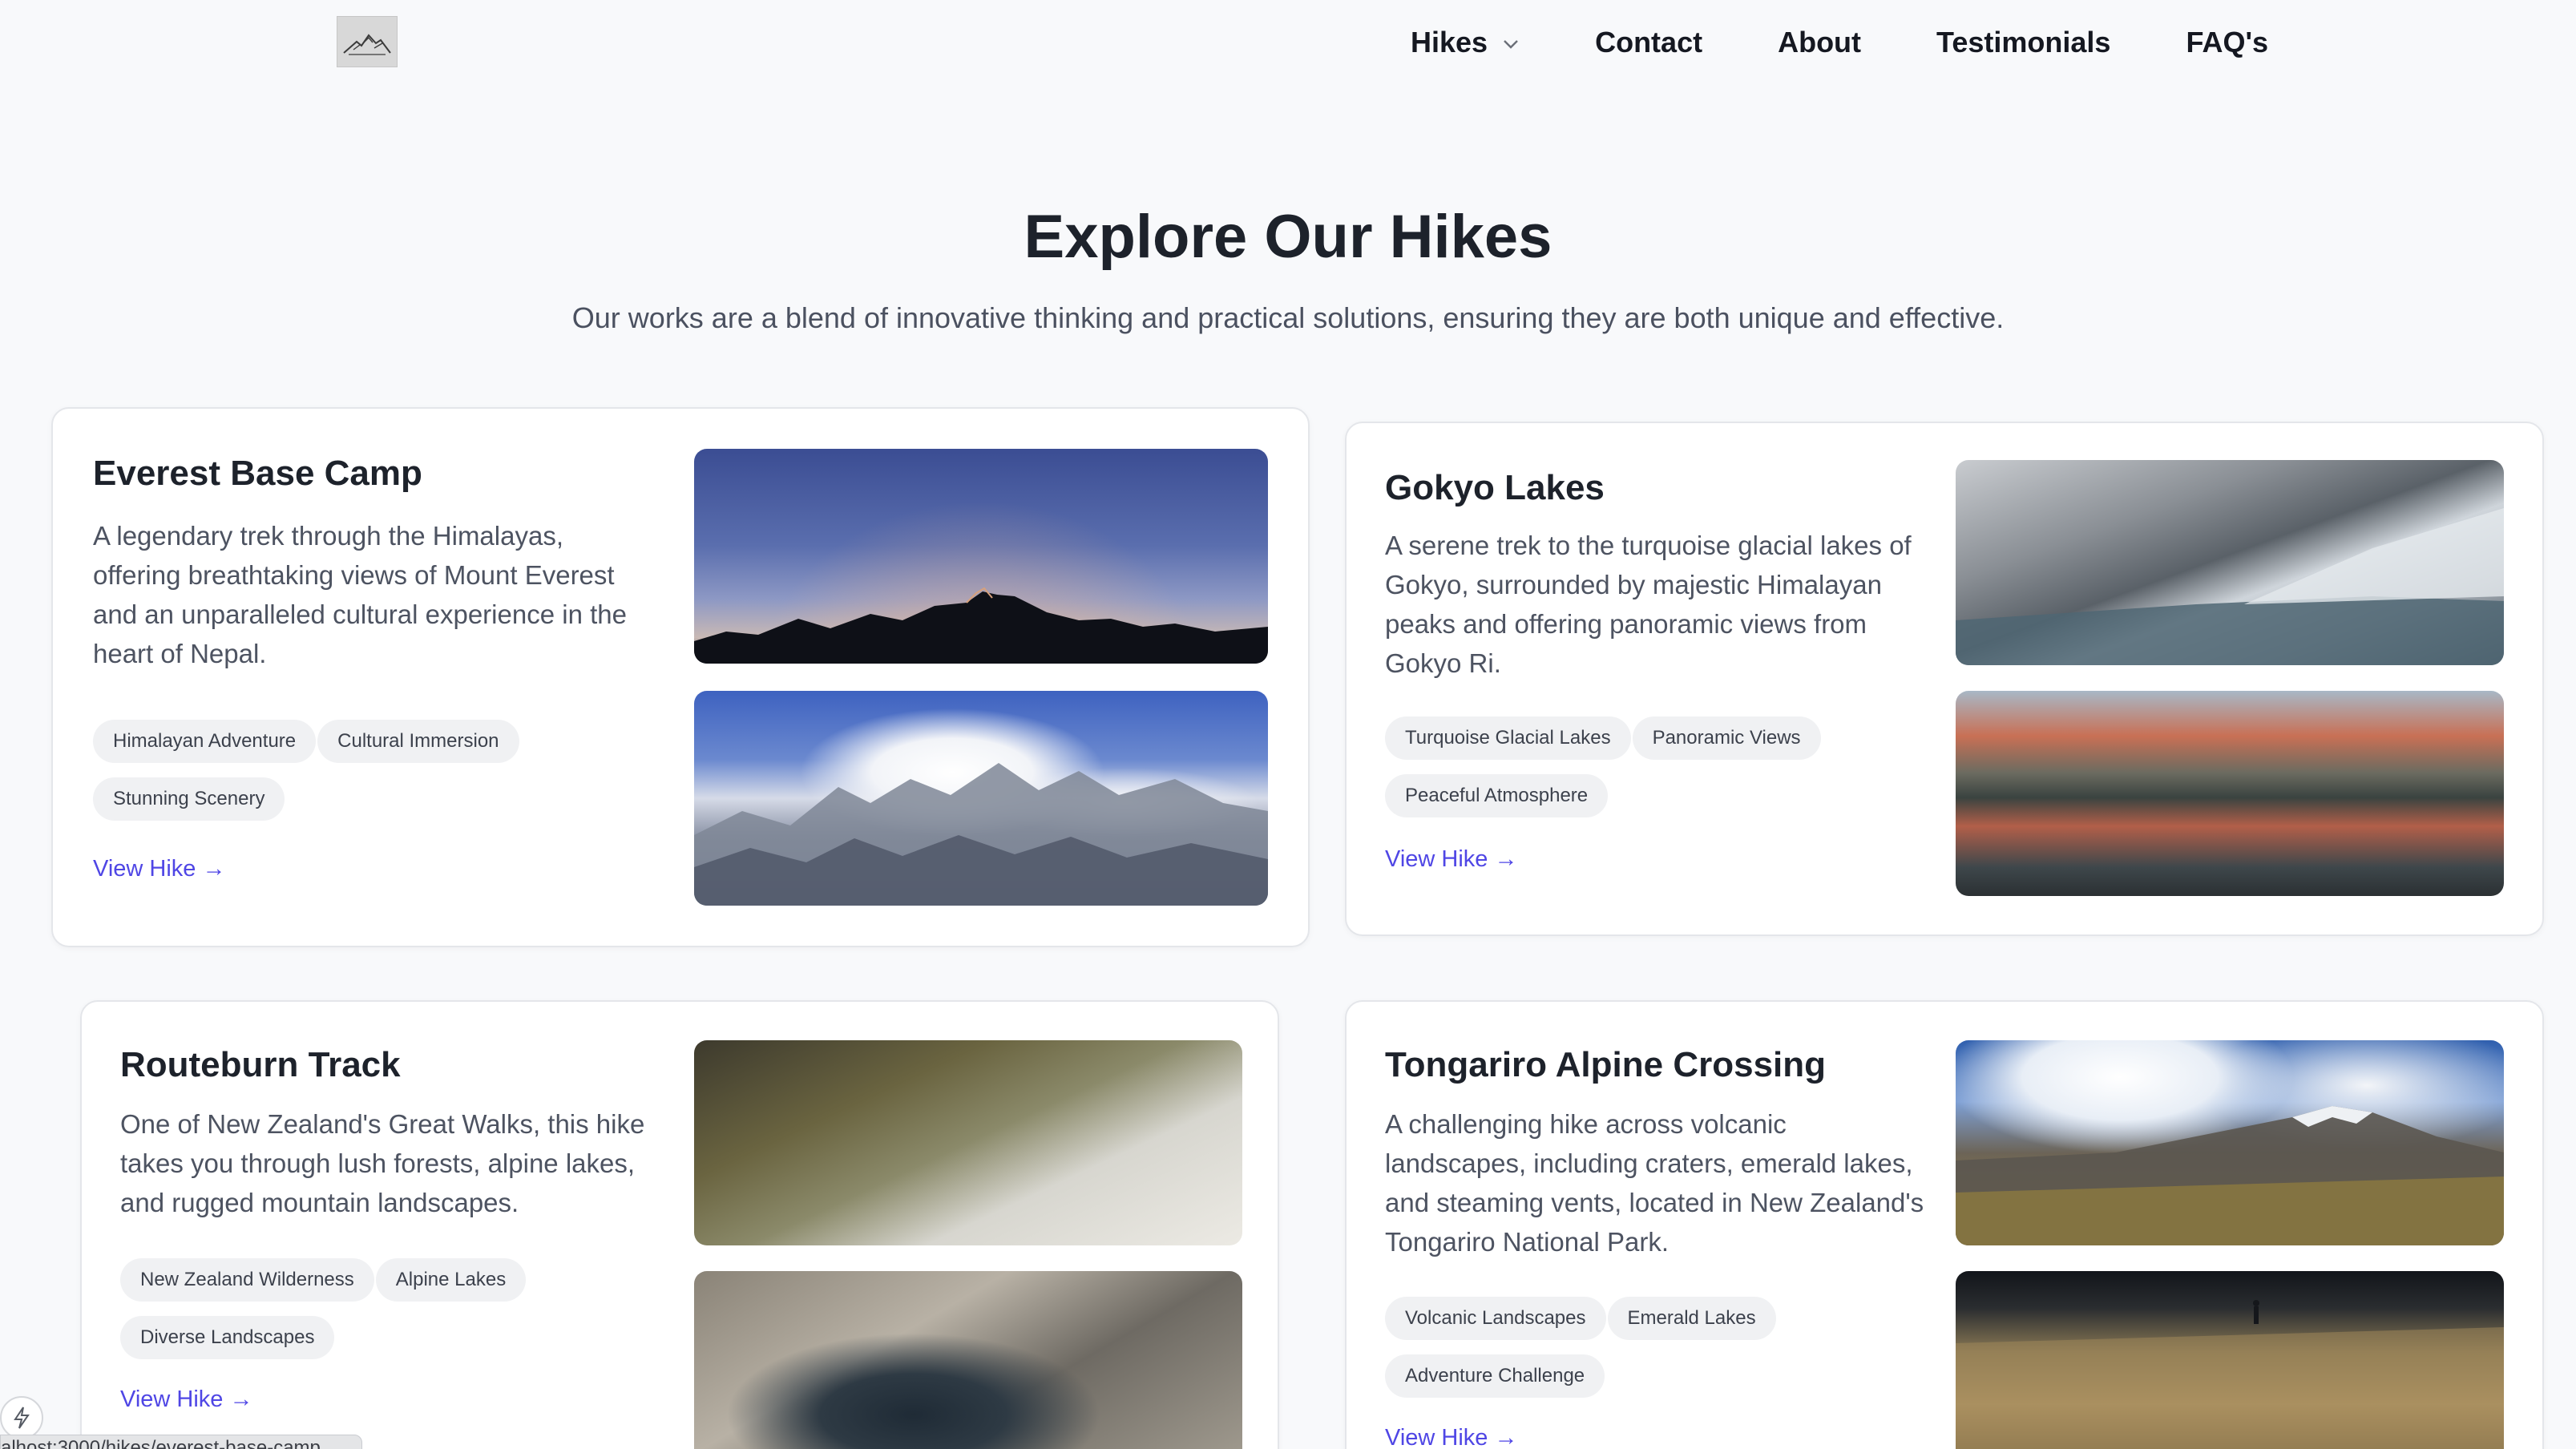 This screenshot has height=1449, width=2576. Describe the element at coordinates (981, 834) in the screenshot. I see `mountain-range` at that location.